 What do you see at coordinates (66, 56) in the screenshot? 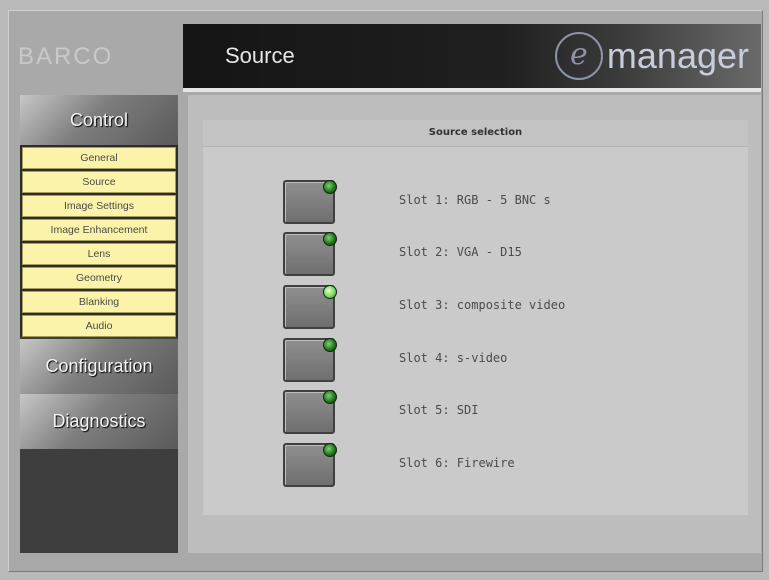
I see `barco-logo: BARCO` at bounding box center [66, 56].